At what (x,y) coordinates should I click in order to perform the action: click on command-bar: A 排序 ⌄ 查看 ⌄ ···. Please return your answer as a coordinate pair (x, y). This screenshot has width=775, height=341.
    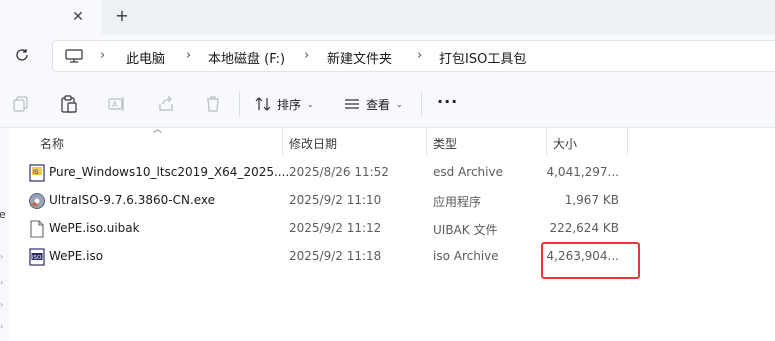
    Looking at the image, I should click on (387, 103).